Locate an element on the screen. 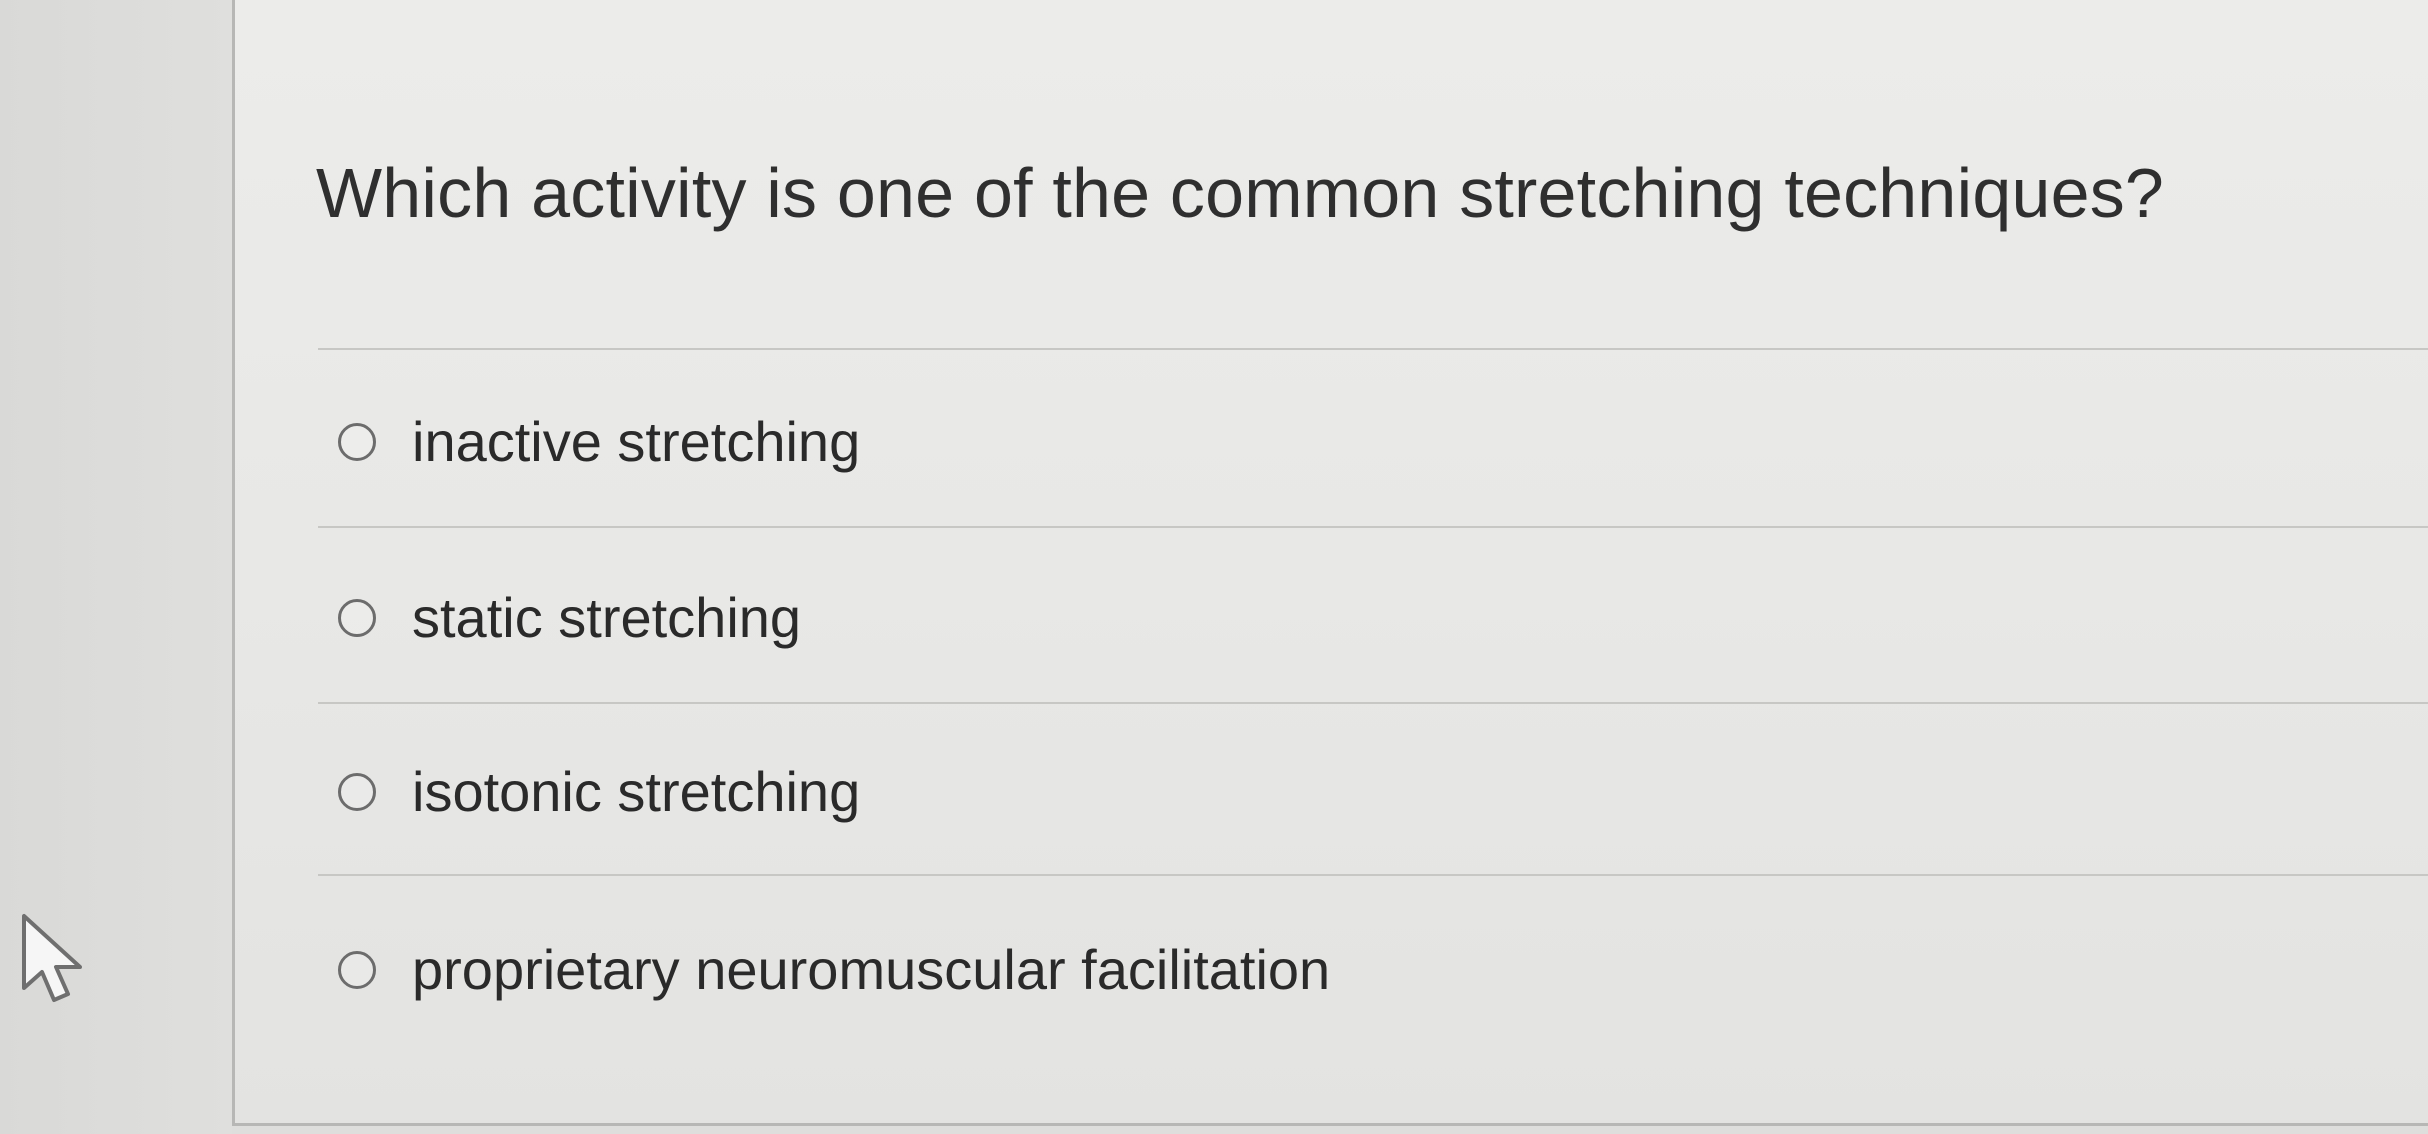 The height and width of the screenshot is (1134, 2428). answer-label: proprietary neuromuscular facilitation is located at coordinates (871, 969).